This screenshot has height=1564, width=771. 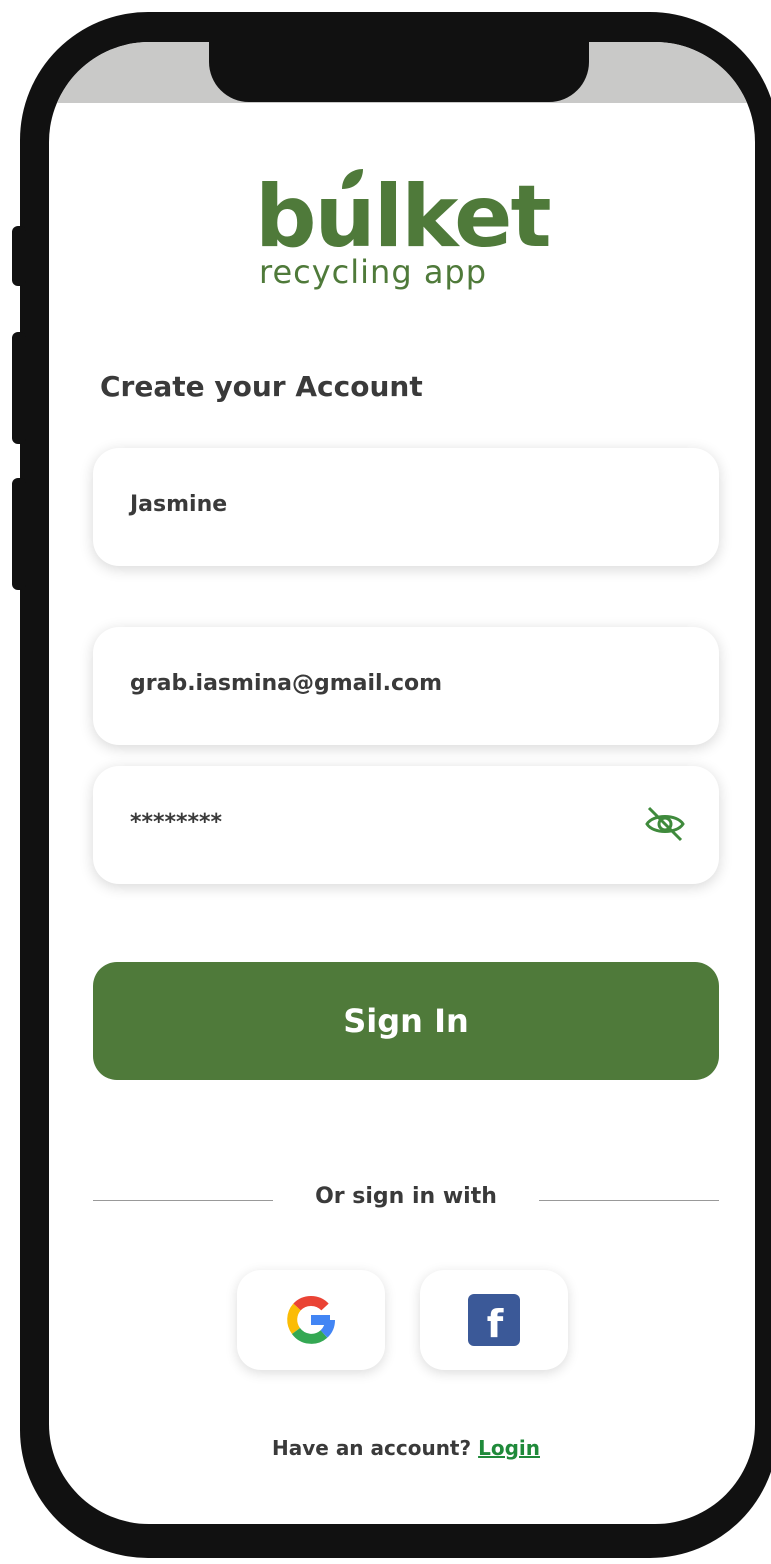 What do you see at coordinates (509, 1448) in the screenshot?
I see `login-link: Login` at bounding box center [509, 1448].